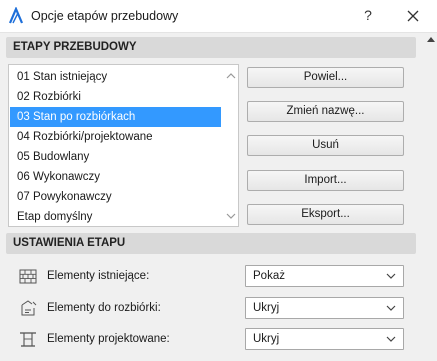 The image size is (437, 361). I want to click on new-construction-icon, so click(28, 339).